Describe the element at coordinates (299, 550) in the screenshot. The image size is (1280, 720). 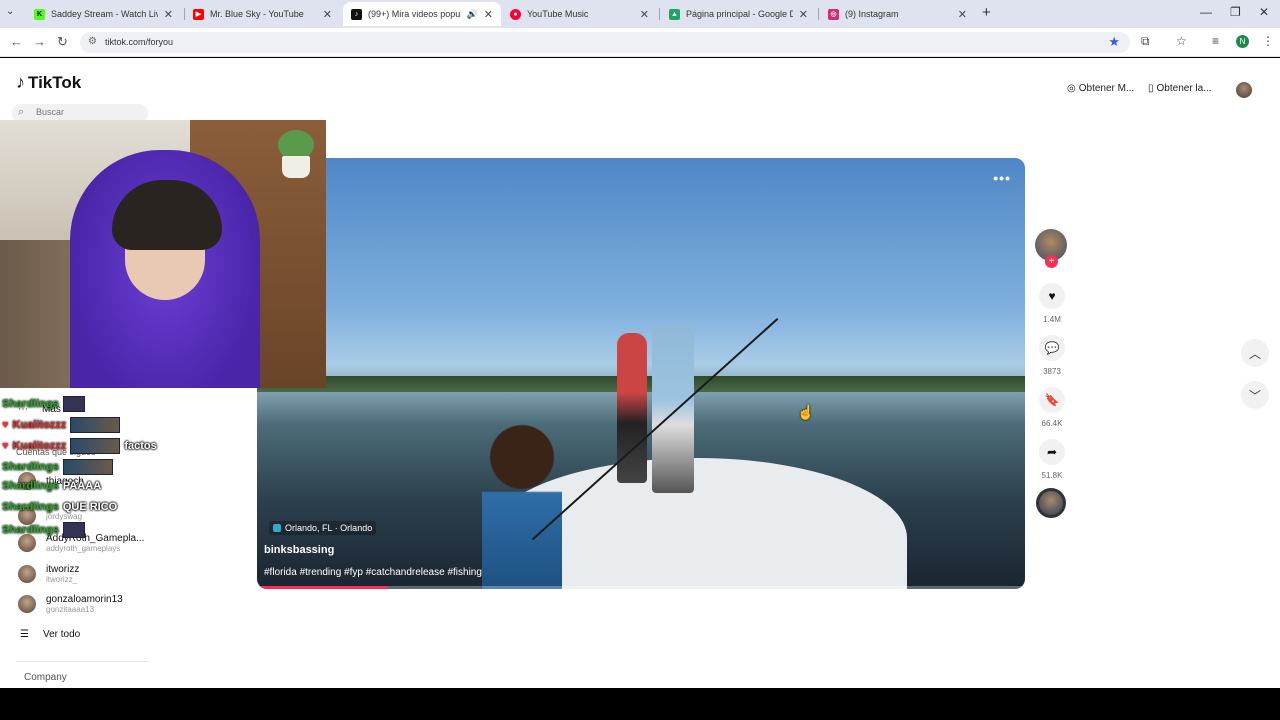
I see `video-author: binksbassing` at that location.